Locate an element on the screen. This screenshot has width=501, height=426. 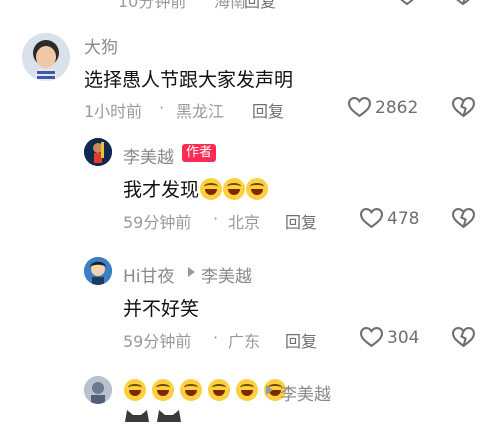
comment-username: 李美越 is located at coordinates (148, 155).